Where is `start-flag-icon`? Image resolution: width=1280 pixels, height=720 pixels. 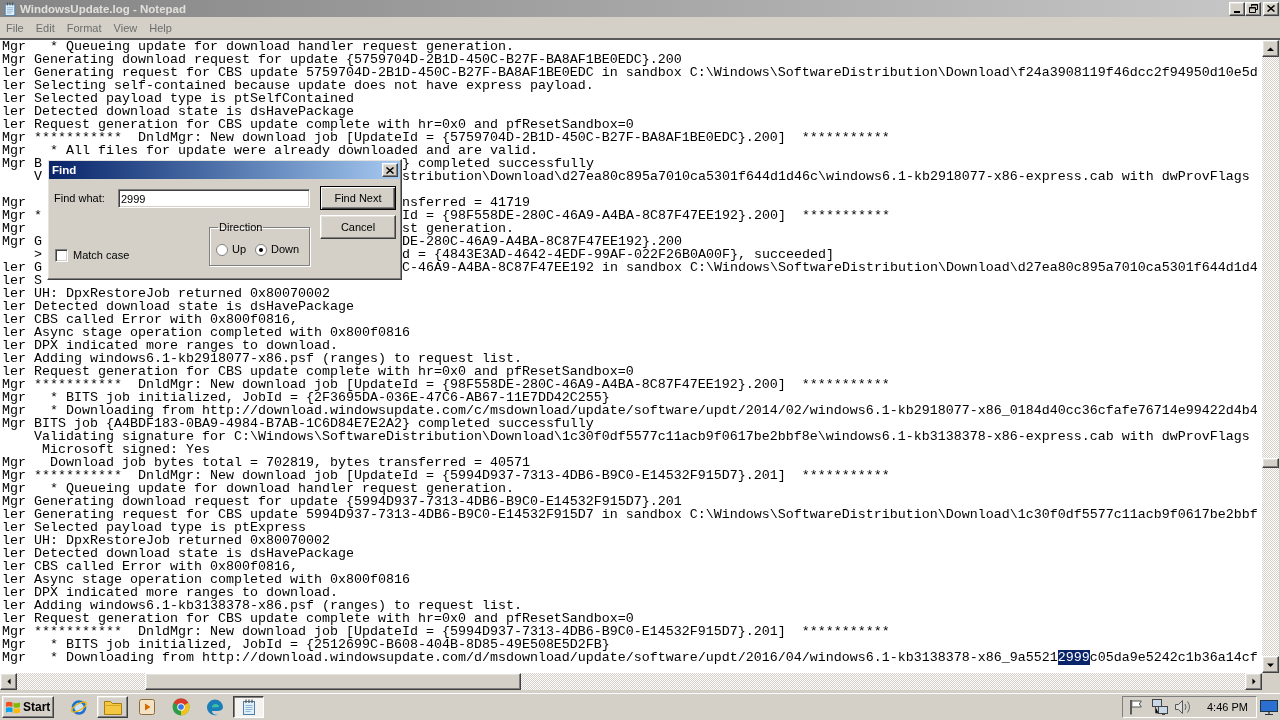
start-flag-icon is located at coordinates (13, 707).